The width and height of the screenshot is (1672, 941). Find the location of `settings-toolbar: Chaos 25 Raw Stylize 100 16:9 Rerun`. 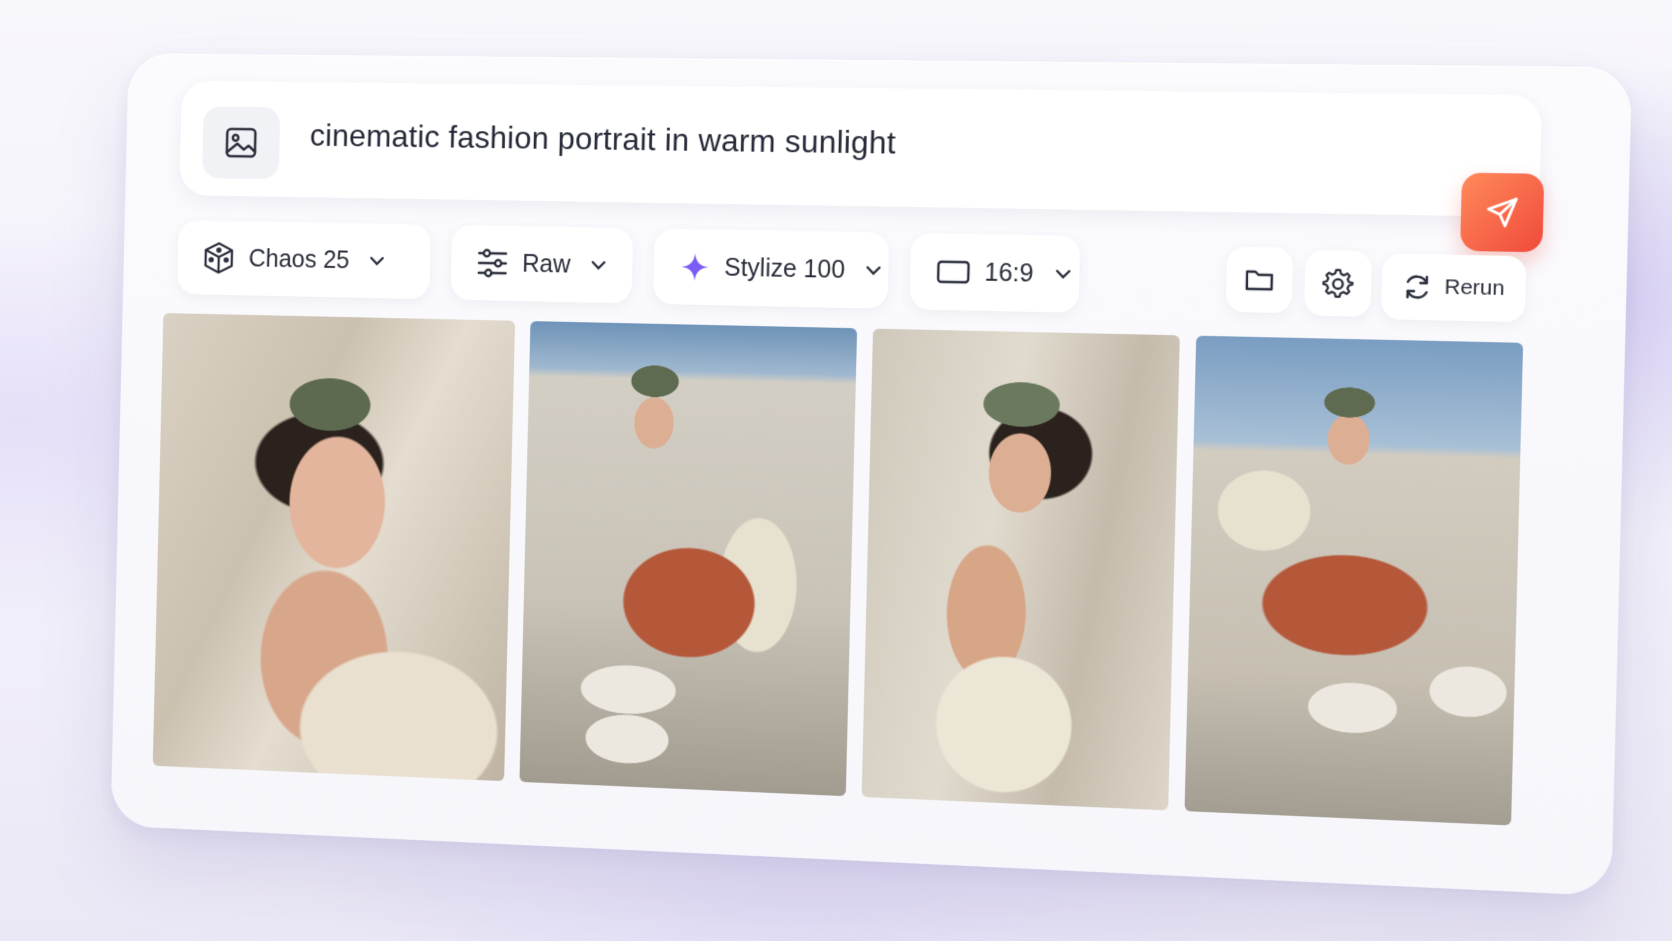

settings-toolbar: Chaos 25 Raw Stylize 100 16:9 Rerun is located at coordinates (863, 273).